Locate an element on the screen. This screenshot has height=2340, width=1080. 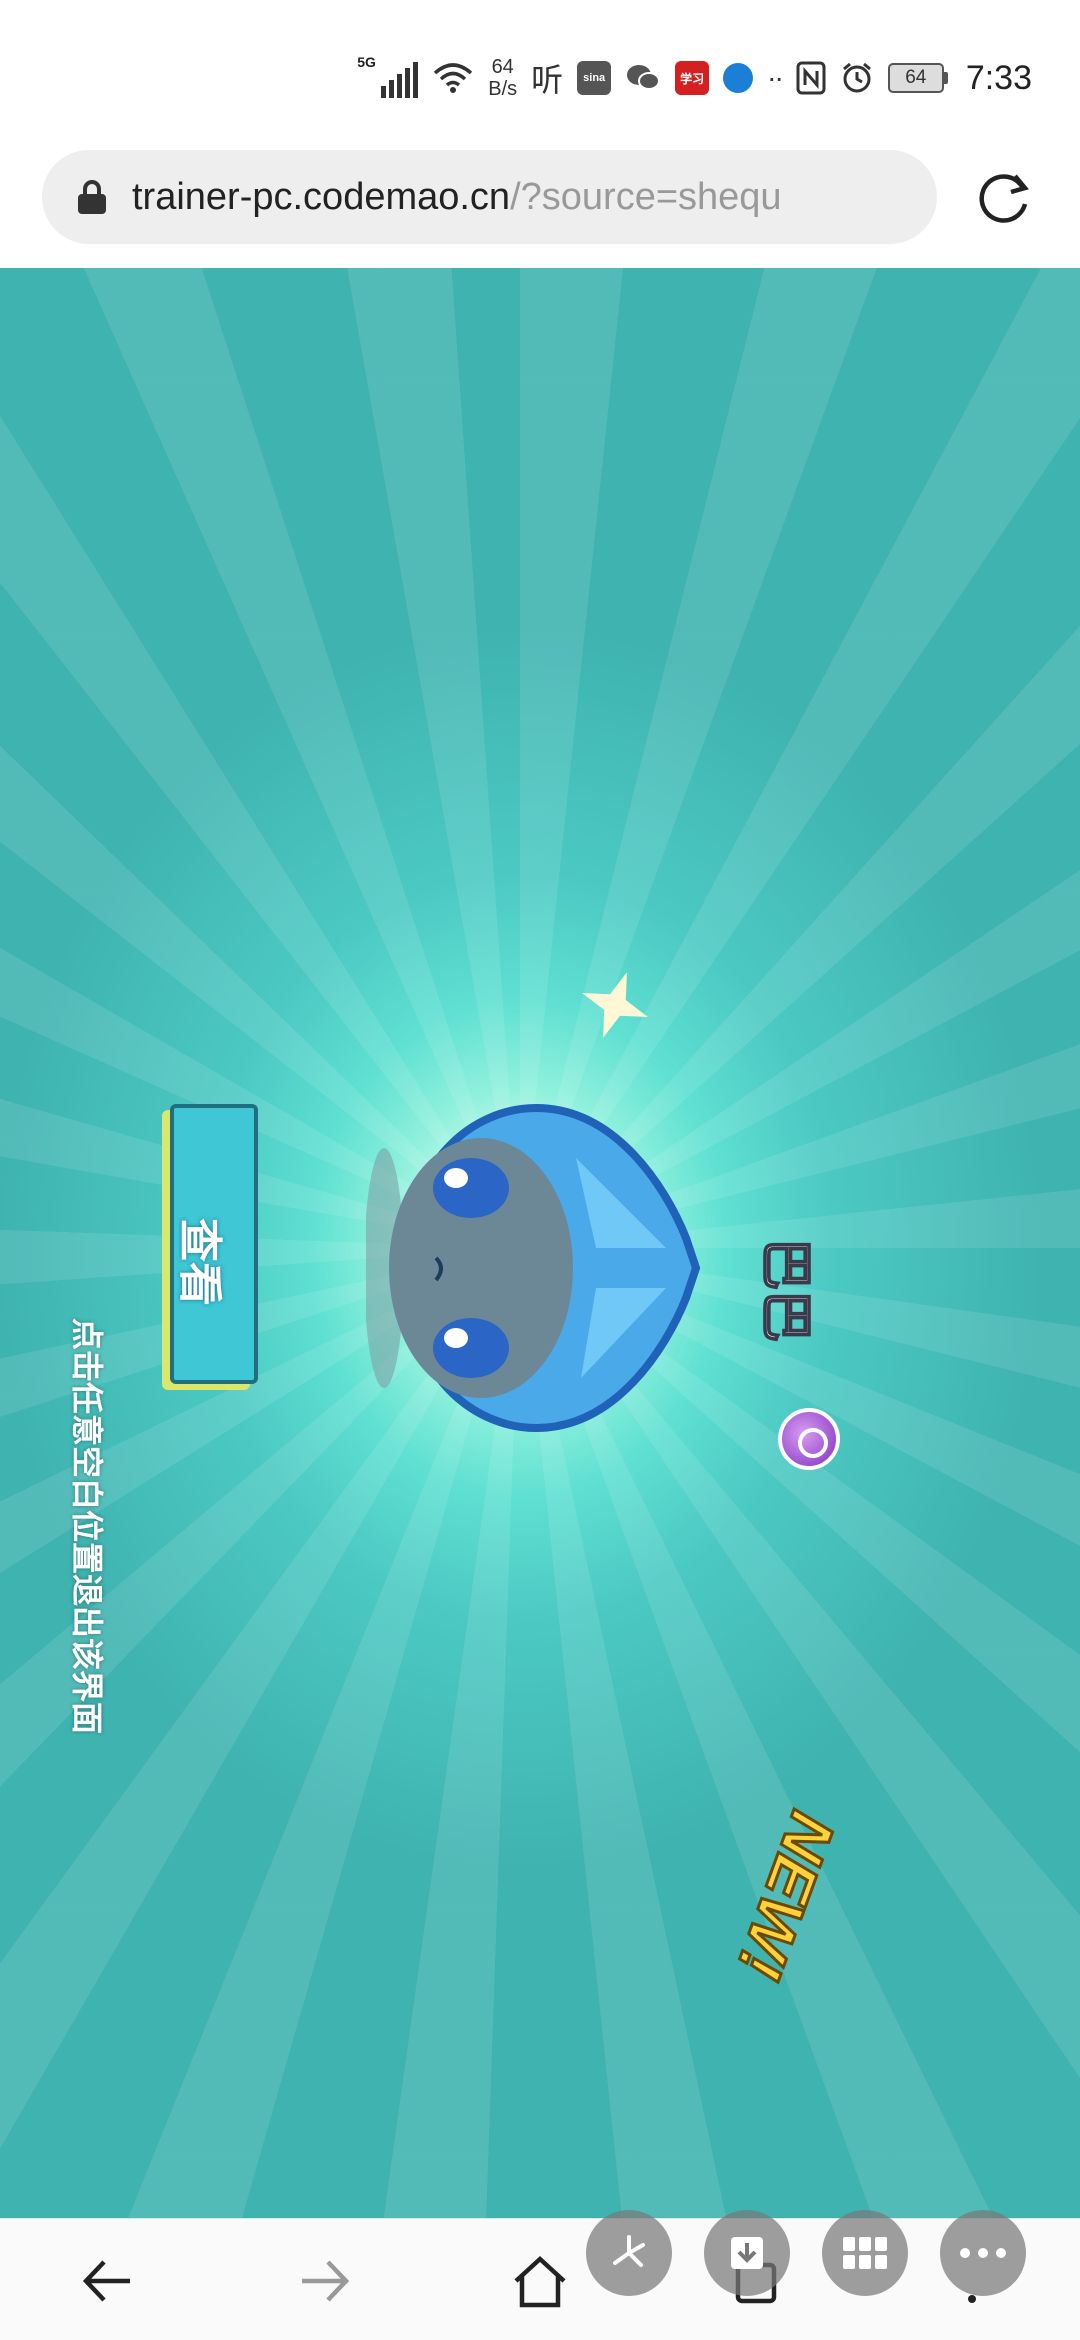
study-app-icon: 学习 is located at coordinates (692, 78).